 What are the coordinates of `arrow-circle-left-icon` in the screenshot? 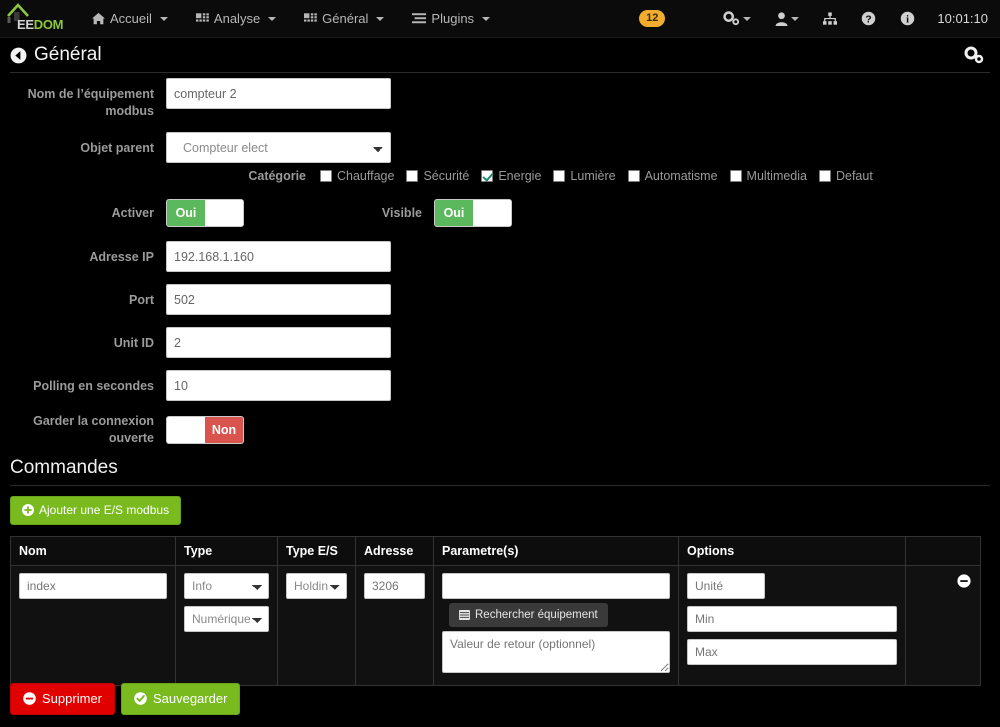 It's located at (18, 55).